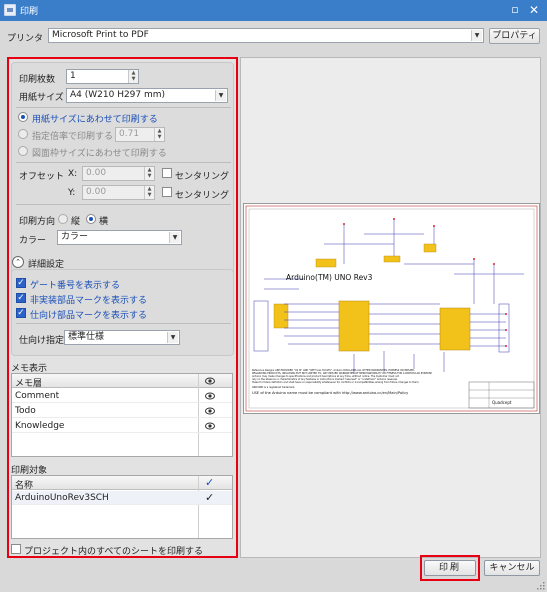  Describe the element at coordinates (21, 298) in the screenshot. I see `unmounted-mark-checkbox: ✓` at that location.